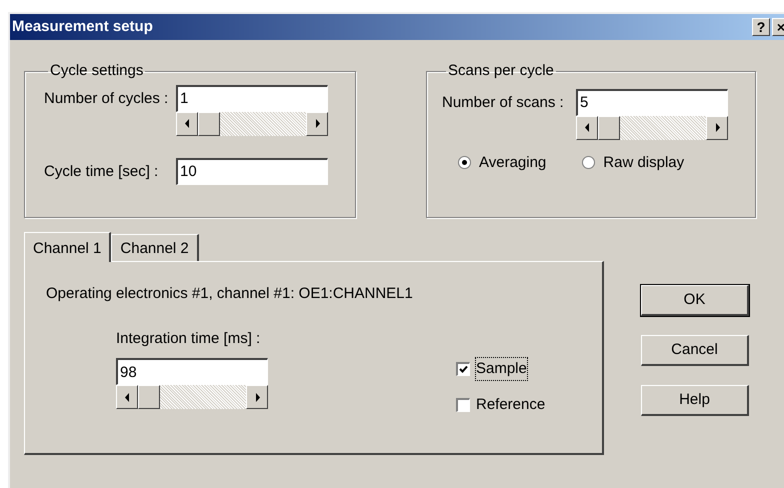 Image resolution: width=784 pixels, height=488 pixels. I want to click on radio-option: Raw display, so click(633, 163).